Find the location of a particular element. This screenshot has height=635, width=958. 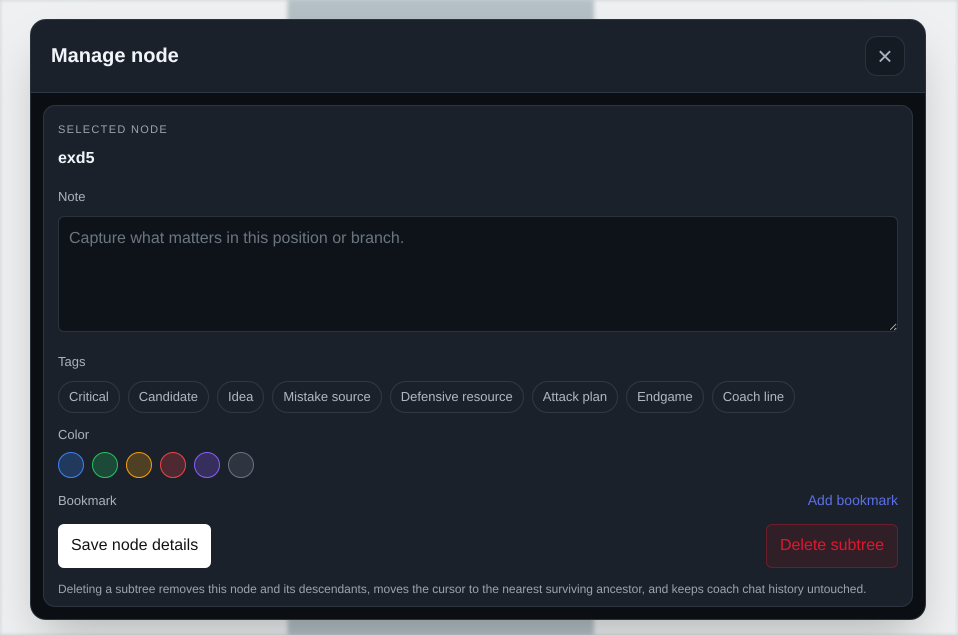

tag-chip: Coach line is located at coordinates (754, 396).